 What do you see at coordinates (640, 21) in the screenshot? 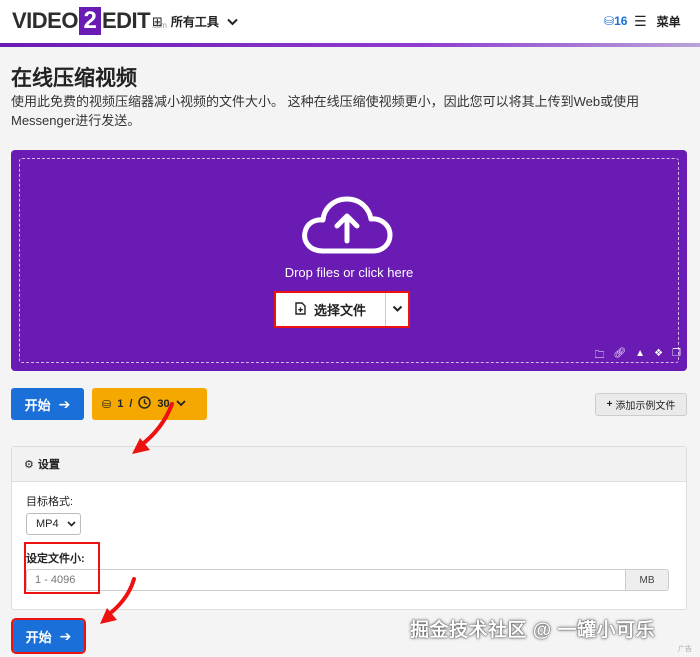
I see `hamburger-icon: ☰` at bounding box center [640, 21].